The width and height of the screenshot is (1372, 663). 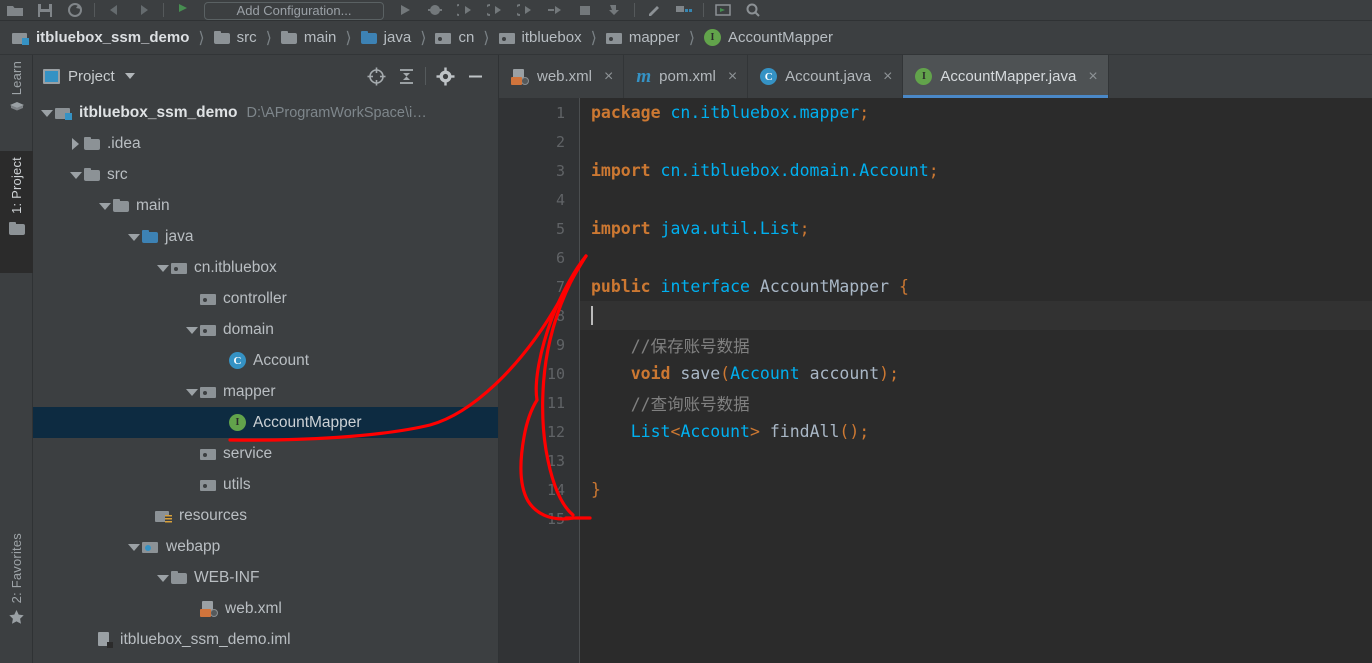 I want to click on tree-row-domain: domain, so click(x=265, y=329).